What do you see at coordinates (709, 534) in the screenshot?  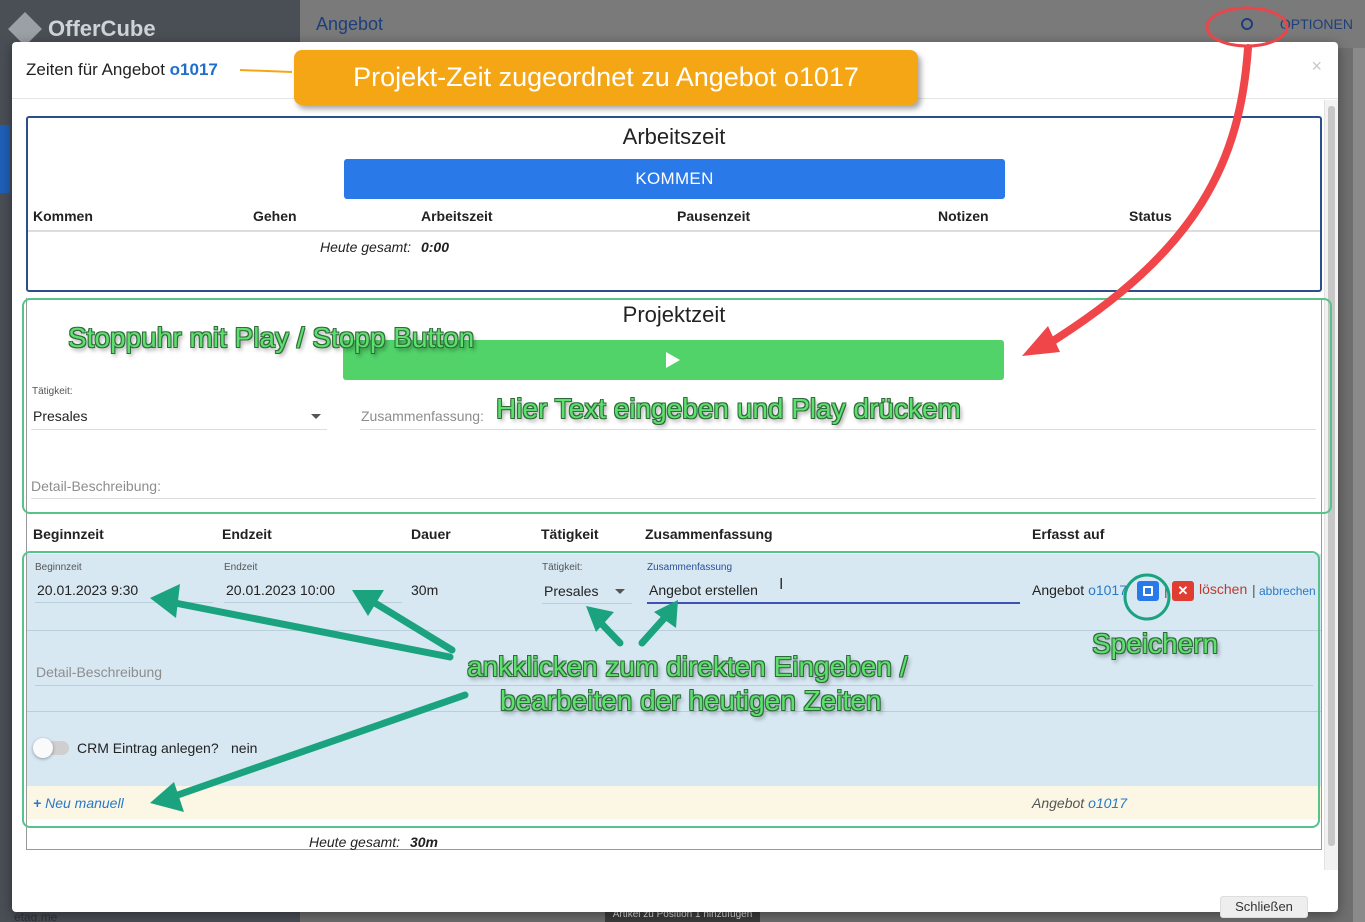 I see `col-zusammenfassung: Zusammenfassung` at bounding box center [709, 534].